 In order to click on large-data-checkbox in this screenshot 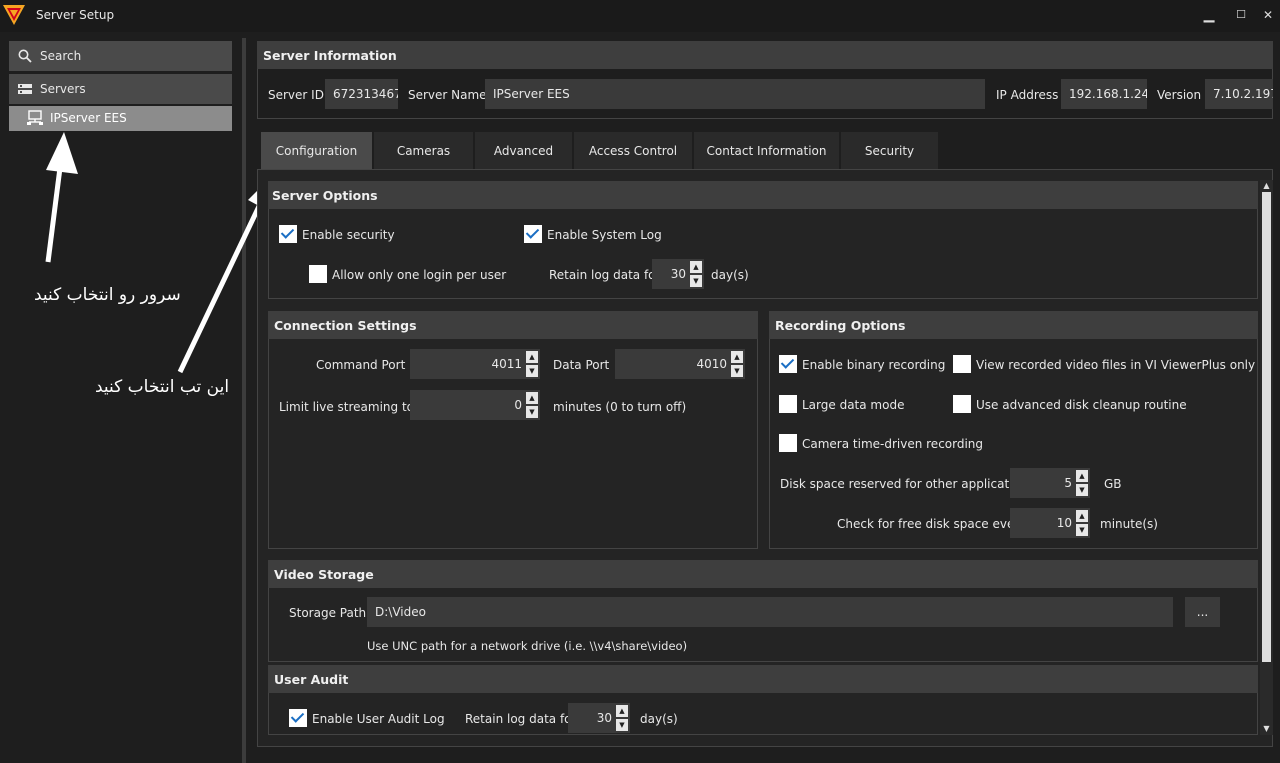, I will do `click(788, 404)`.